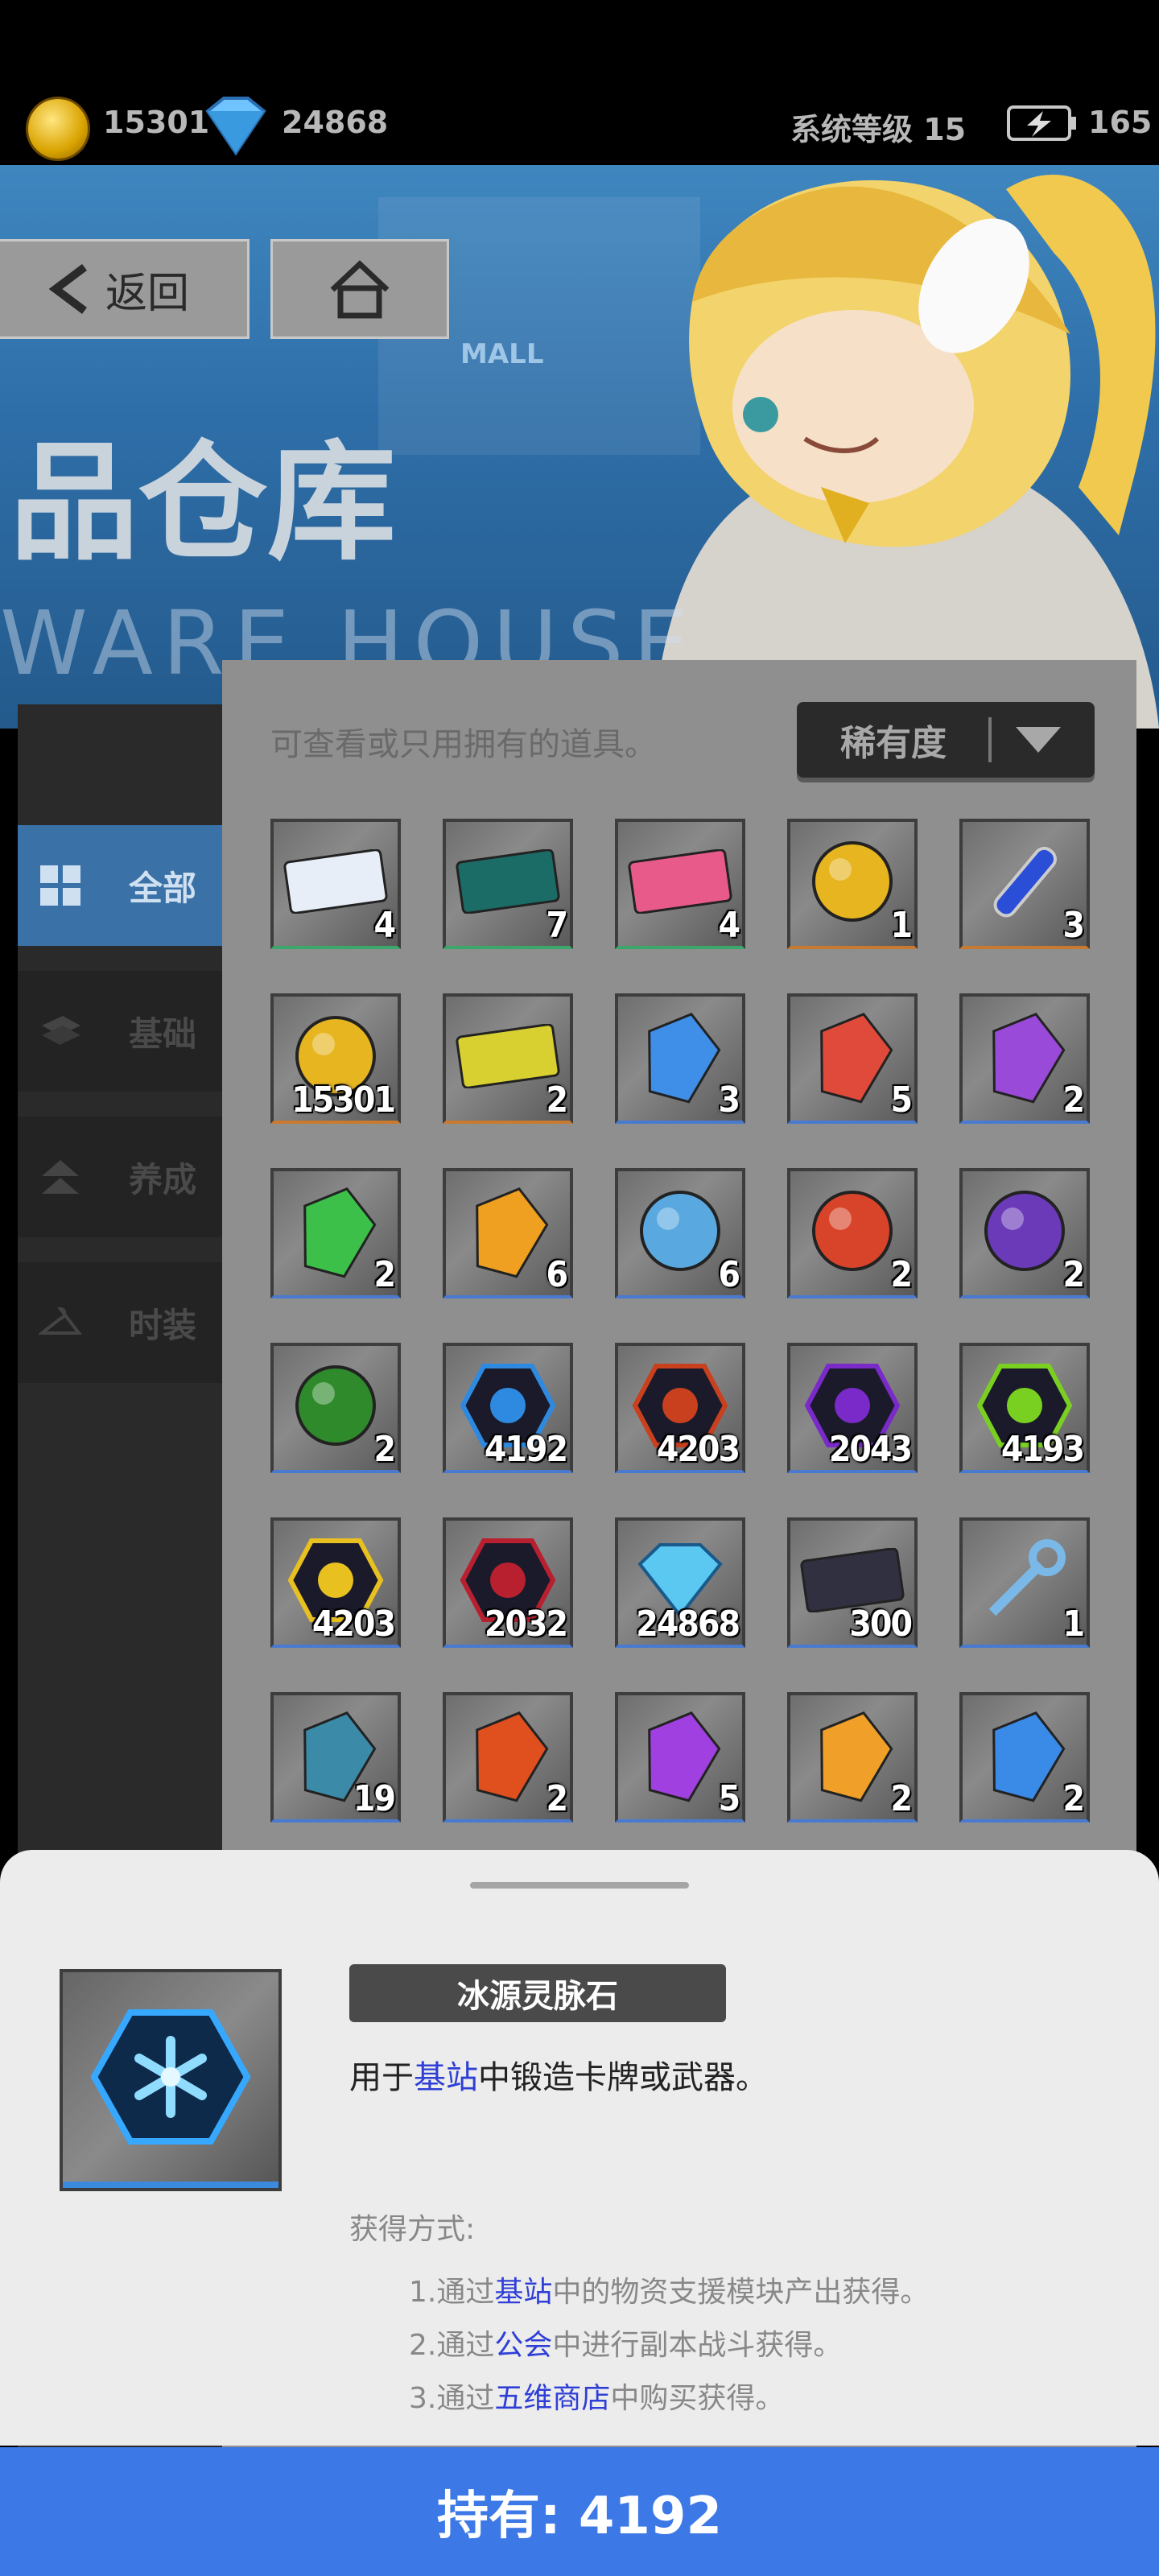  I want to click on item-slot-orange-gem: 2, so click(852, 1757).